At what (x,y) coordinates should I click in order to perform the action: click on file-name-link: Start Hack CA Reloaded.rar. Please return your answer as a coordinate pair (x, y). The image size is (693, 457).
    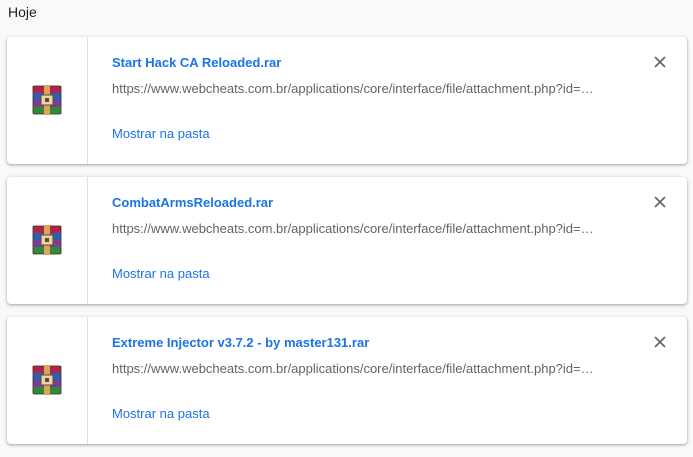
    Looking at the image, I should click on (196, 62).